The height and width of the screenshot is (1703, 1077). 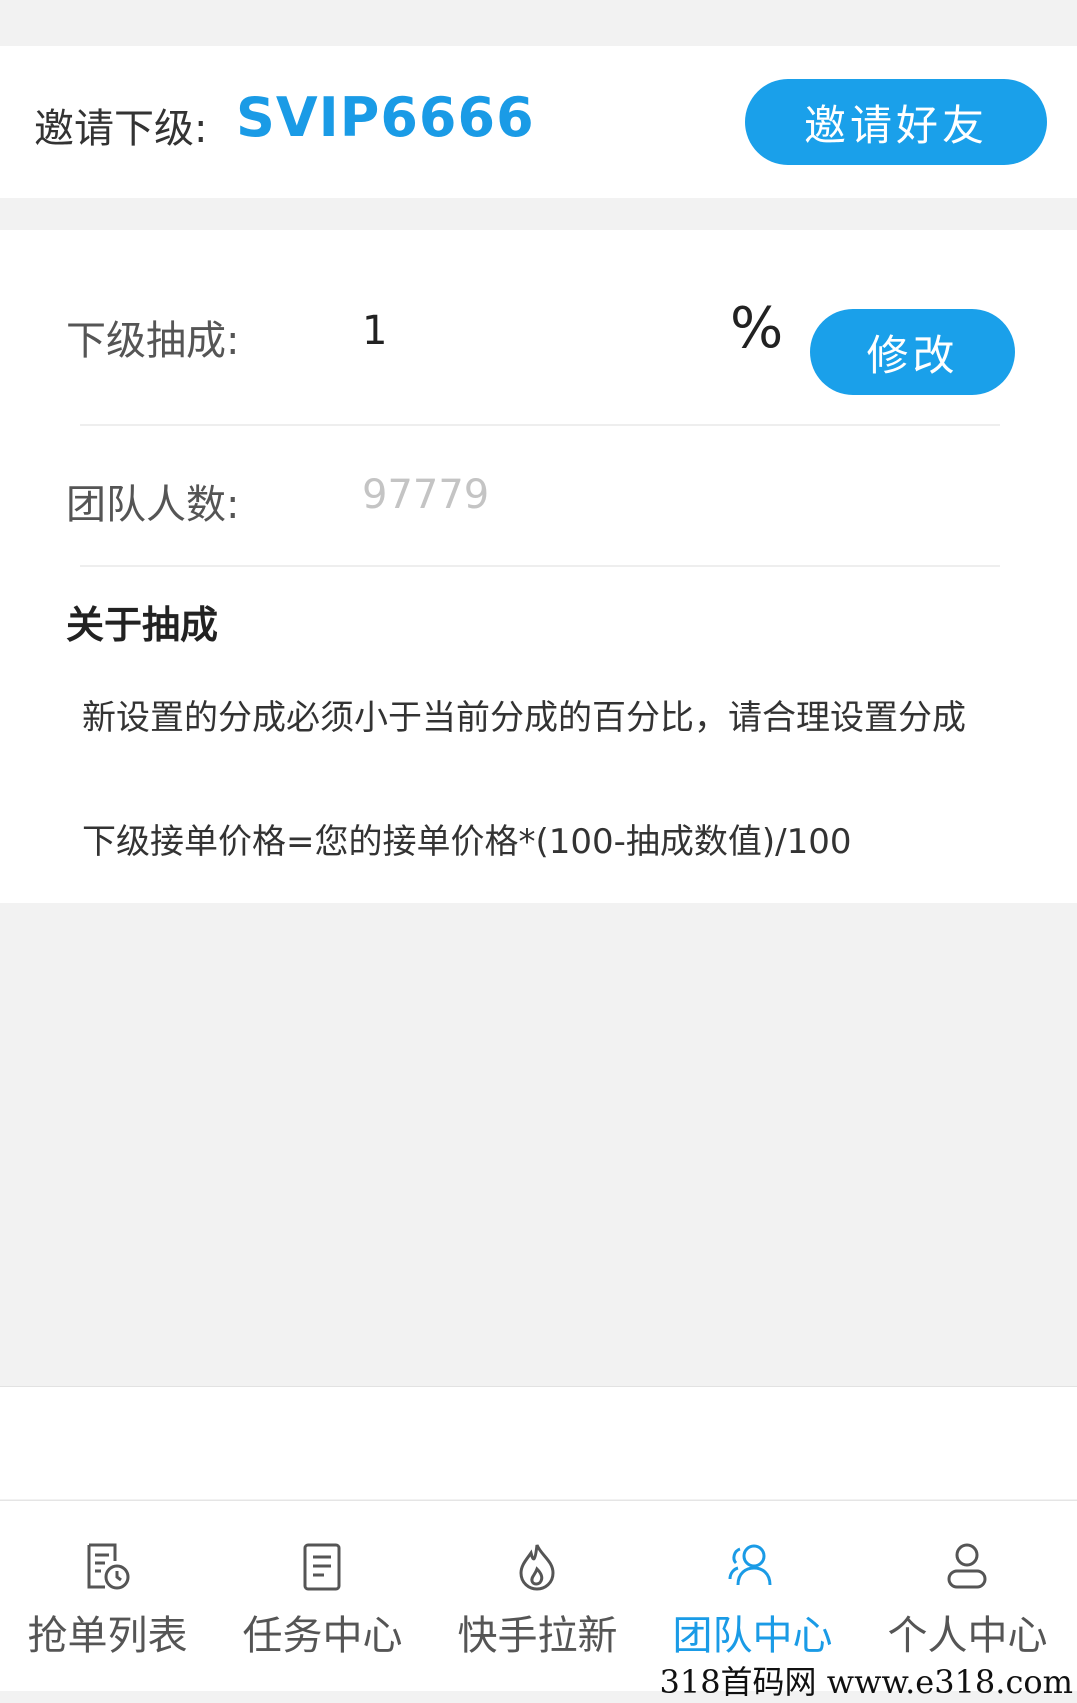 I want to click on order-list-icon, so click(x=108, y=1566).